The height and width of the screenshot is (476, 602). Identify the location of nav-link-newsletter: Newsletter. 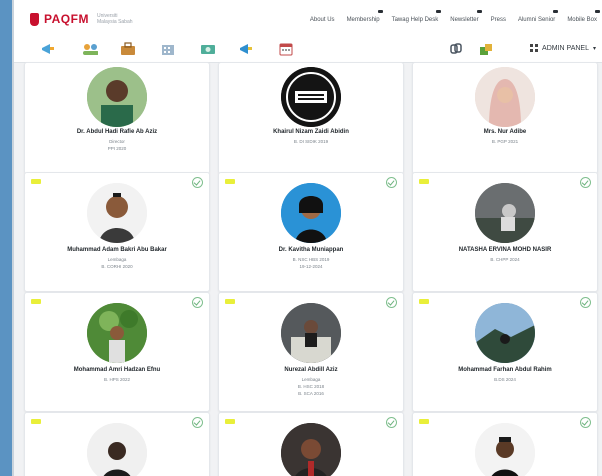
(464, 17).